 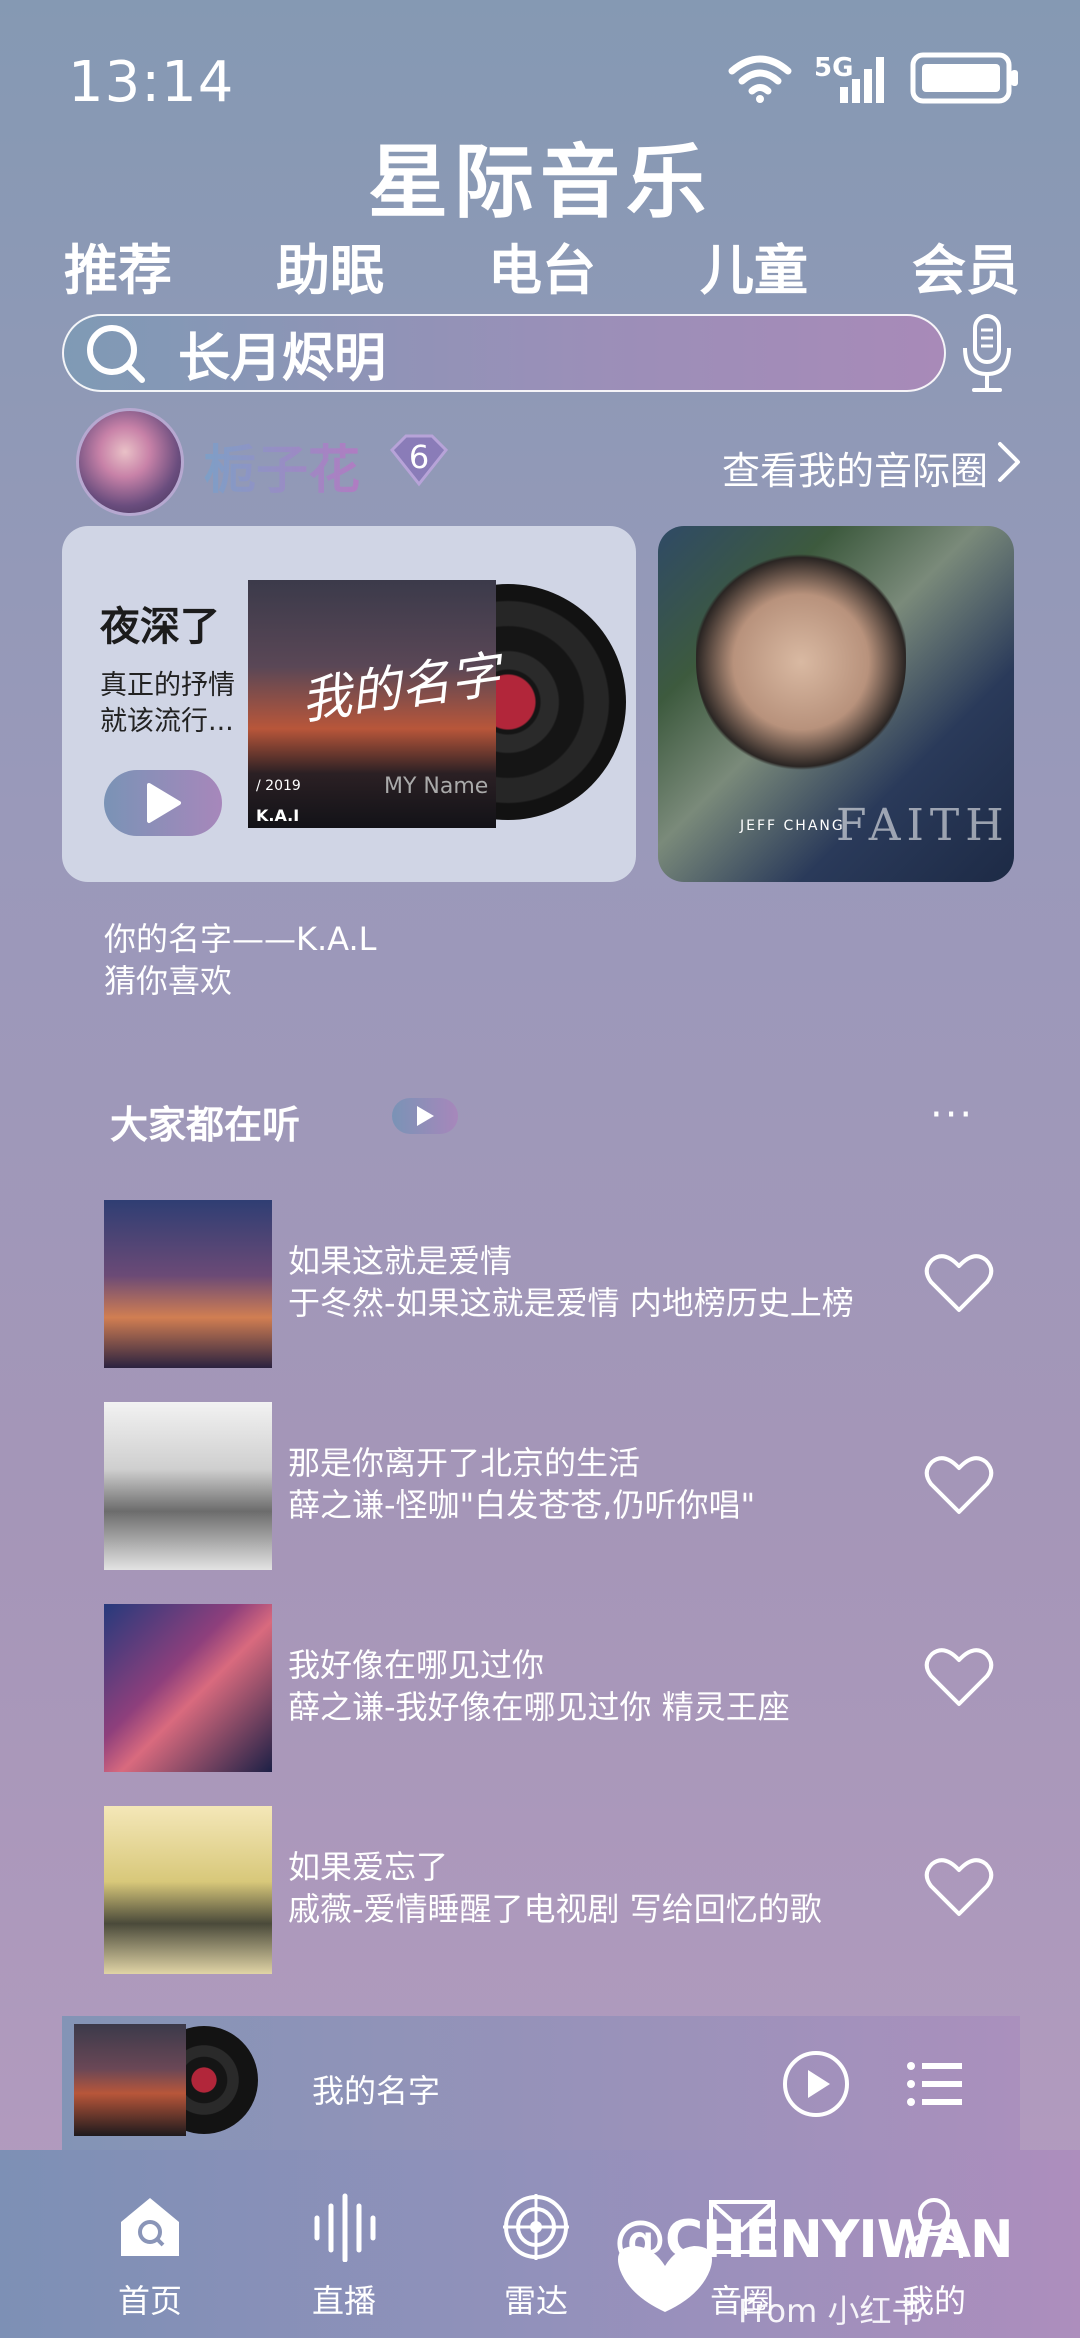 I want to click on section-play-button, so click(x=425, y=1116).